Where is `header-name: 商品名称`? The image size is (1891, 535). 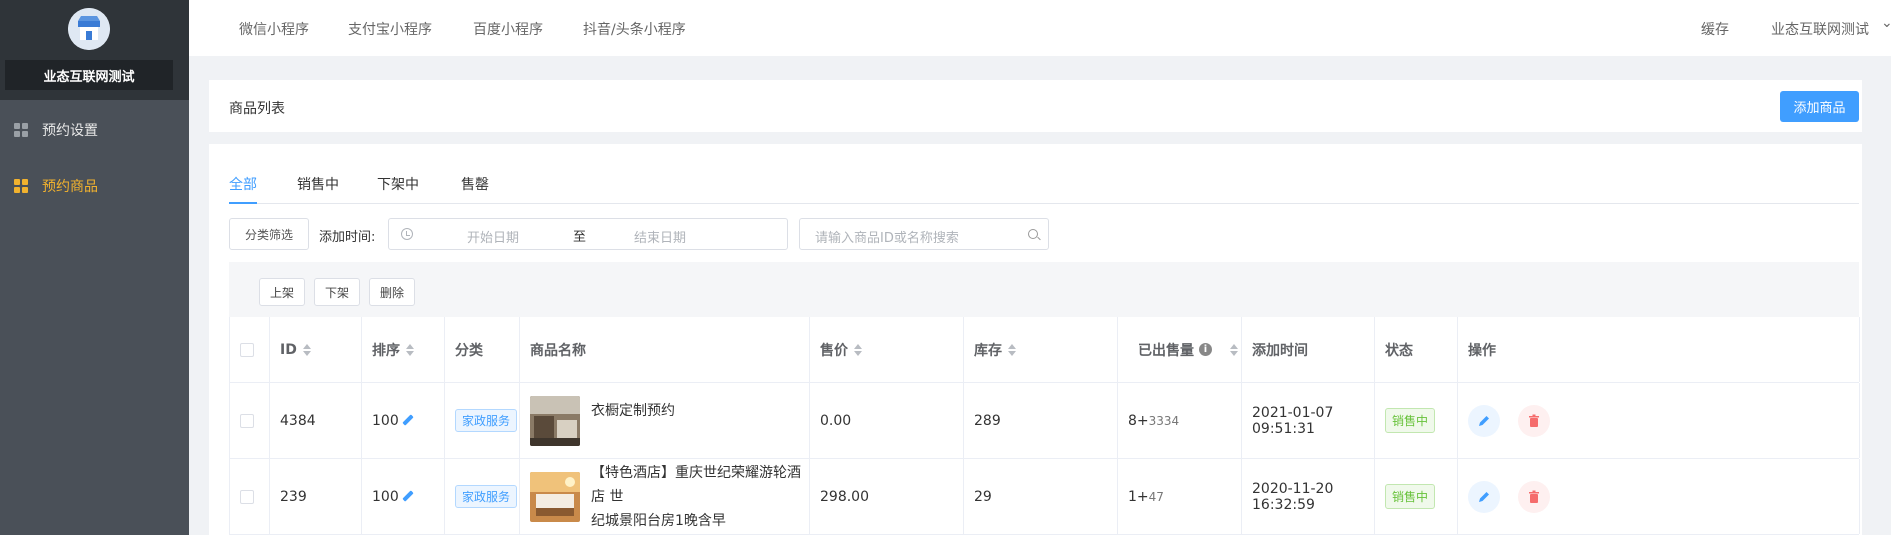
header-name: 商品名称 is located at coordinates (665, 349).